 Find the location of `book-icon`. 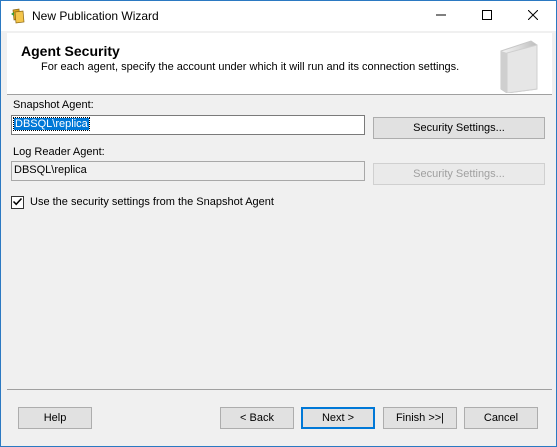

book-icon is located at coordinates (519, 66).